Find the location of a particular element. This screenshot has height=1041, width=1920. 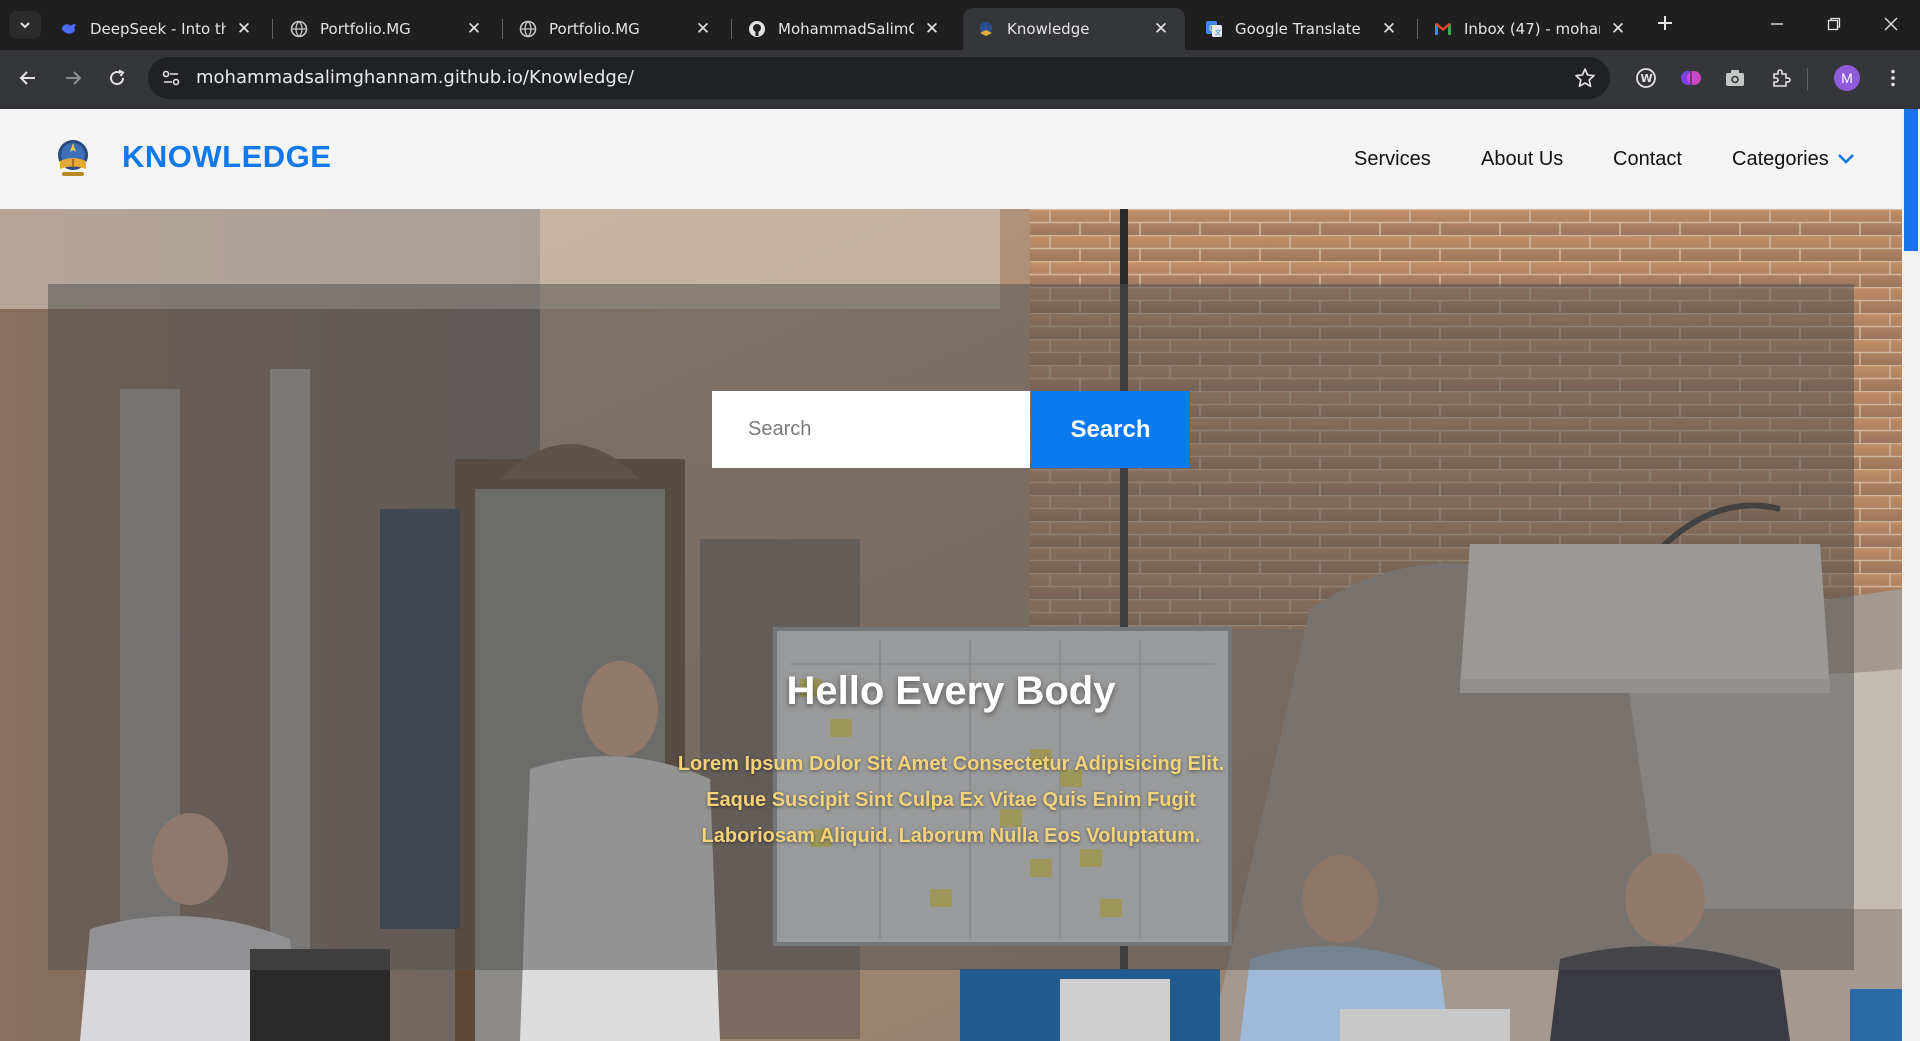

tab-portfolio-2: Portfolio.MG ✕ is located at coordinates (616, 29).